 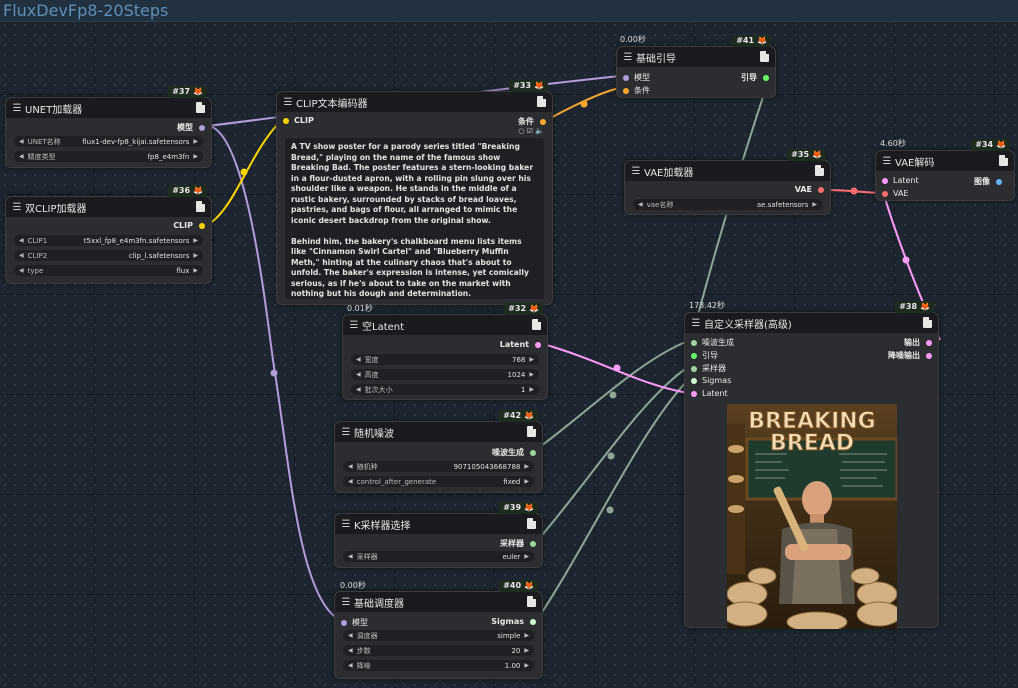 What do you see at coordinates (910, 355) in the screenshot?
I see `output-denoised: 降噪输出` at bounding box center [910, 355].